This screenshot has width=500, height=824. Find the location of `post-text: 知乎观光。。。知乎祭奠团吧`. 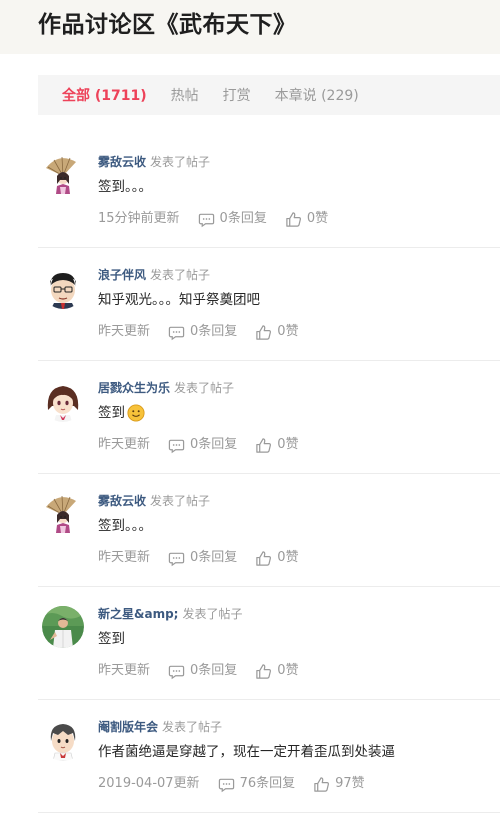

post-text: 知乎观光。。。知乎祭奠团吧 is located at coordinates (179, 300).